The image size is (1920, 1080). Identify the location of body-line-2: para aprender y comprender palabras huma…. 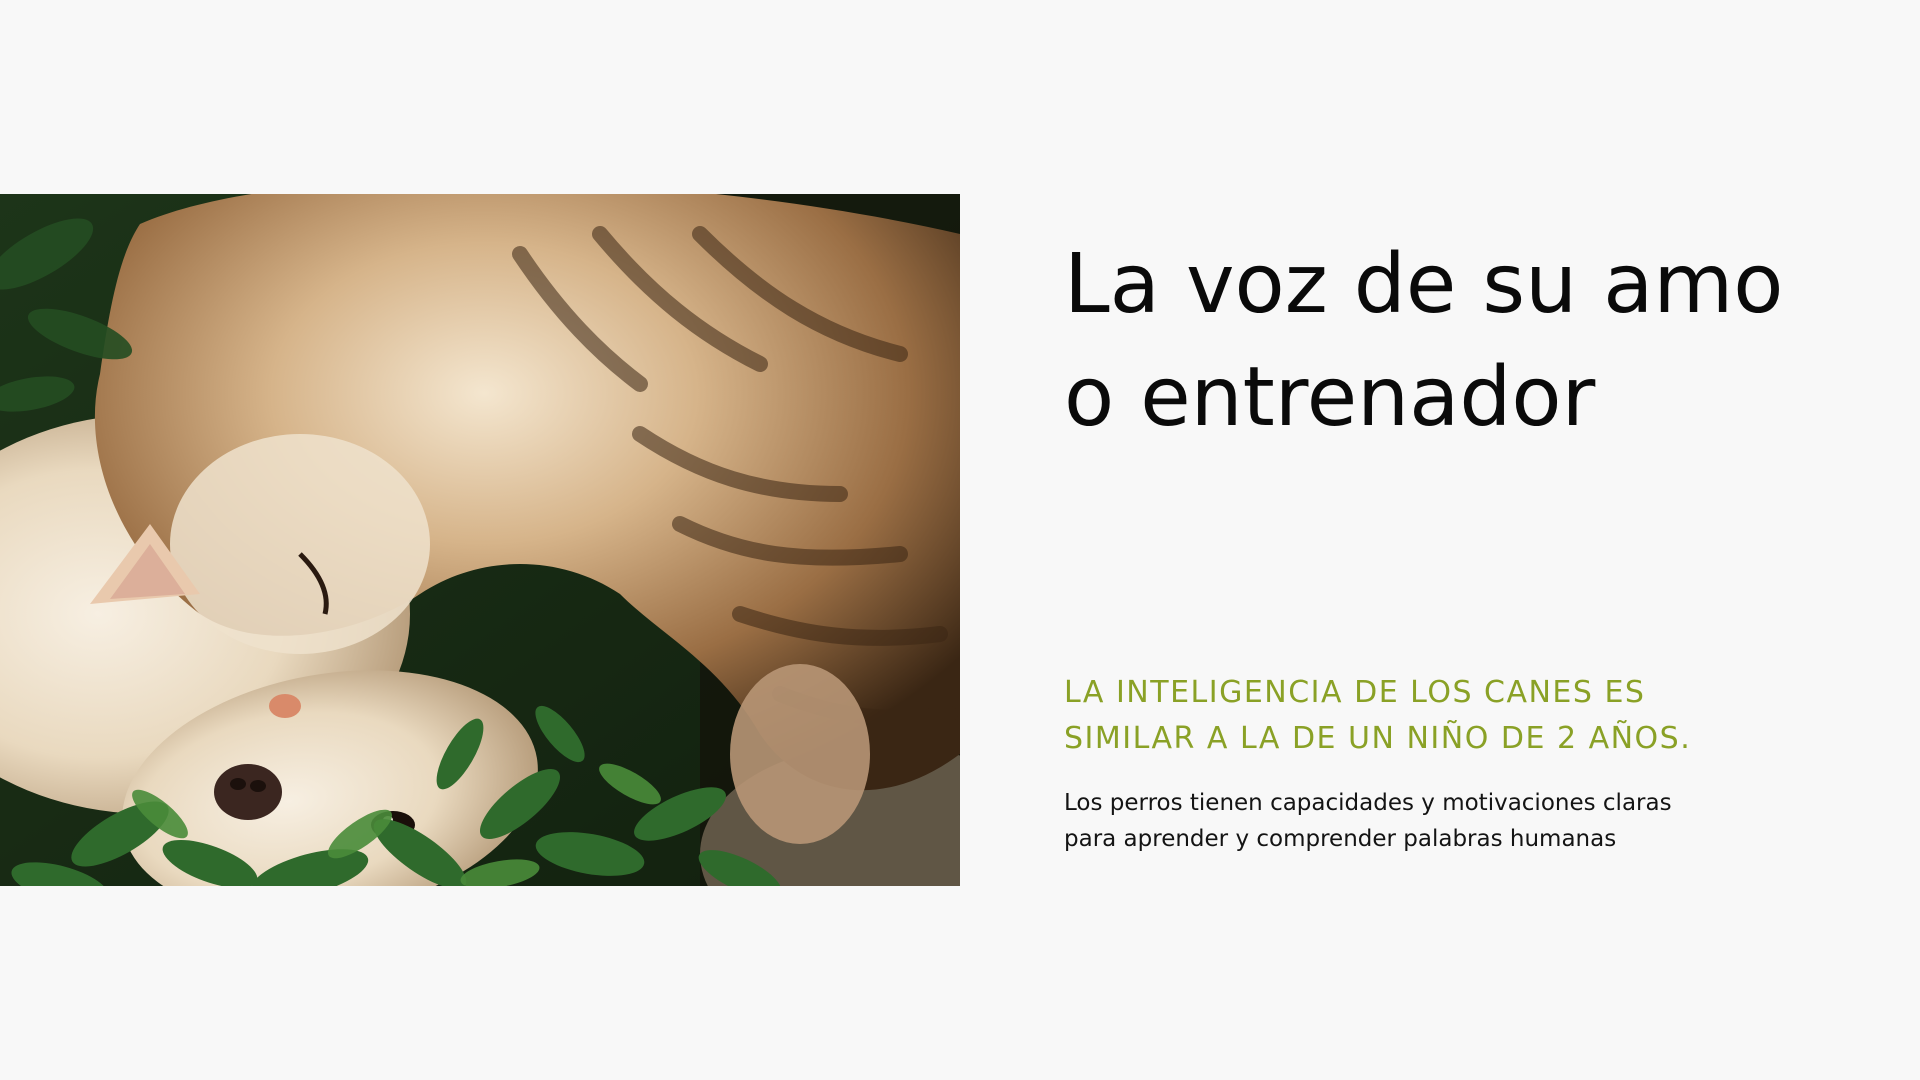
(1340, 839).